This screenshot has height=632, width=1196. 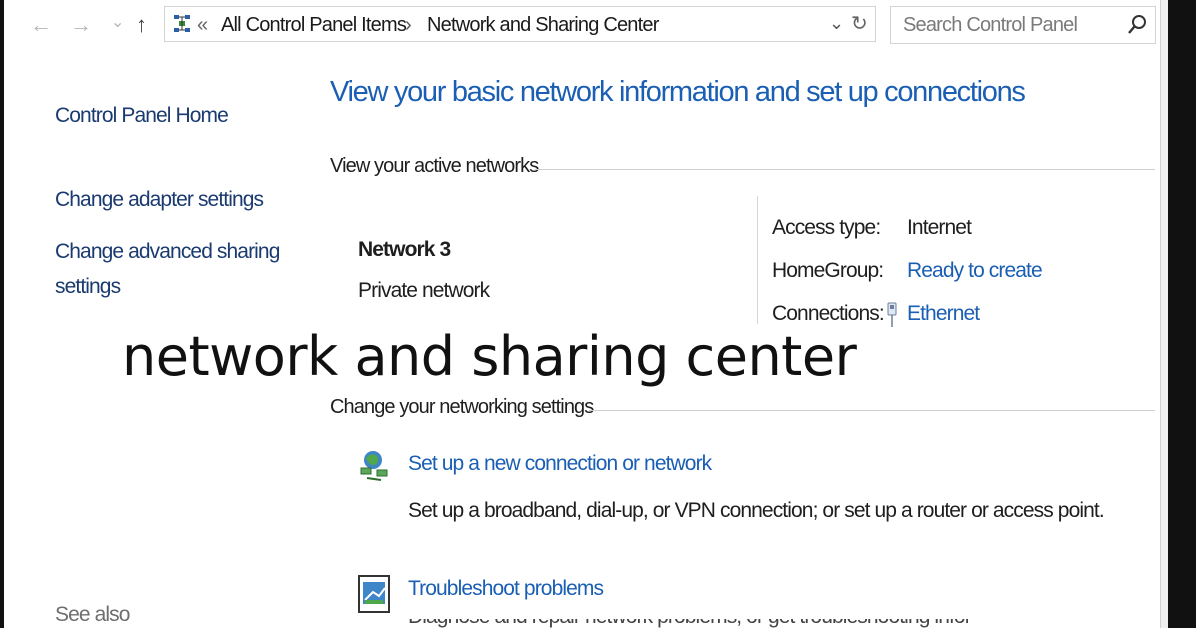 What do you see at coordinates (892, 314) in the screenshot?
I see `ethernet-icon` at bounding box center [892, 314].